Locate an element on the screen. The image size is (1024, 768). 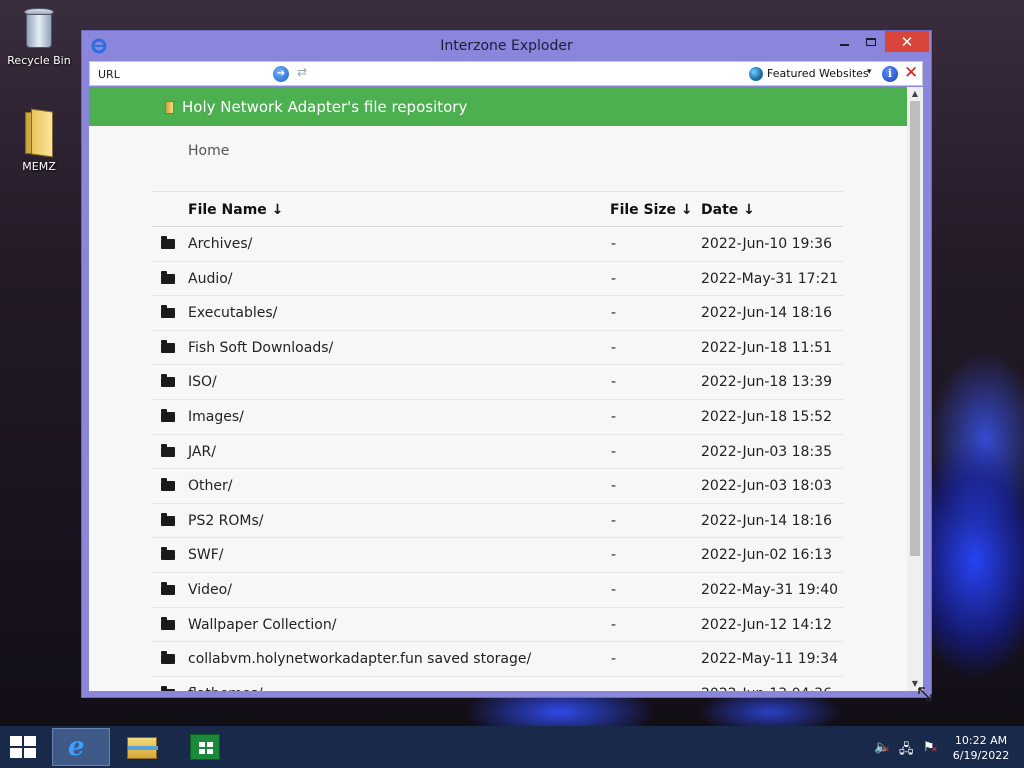
desktop-icon-memz: MEMZ is located at coordinates (39, 140).